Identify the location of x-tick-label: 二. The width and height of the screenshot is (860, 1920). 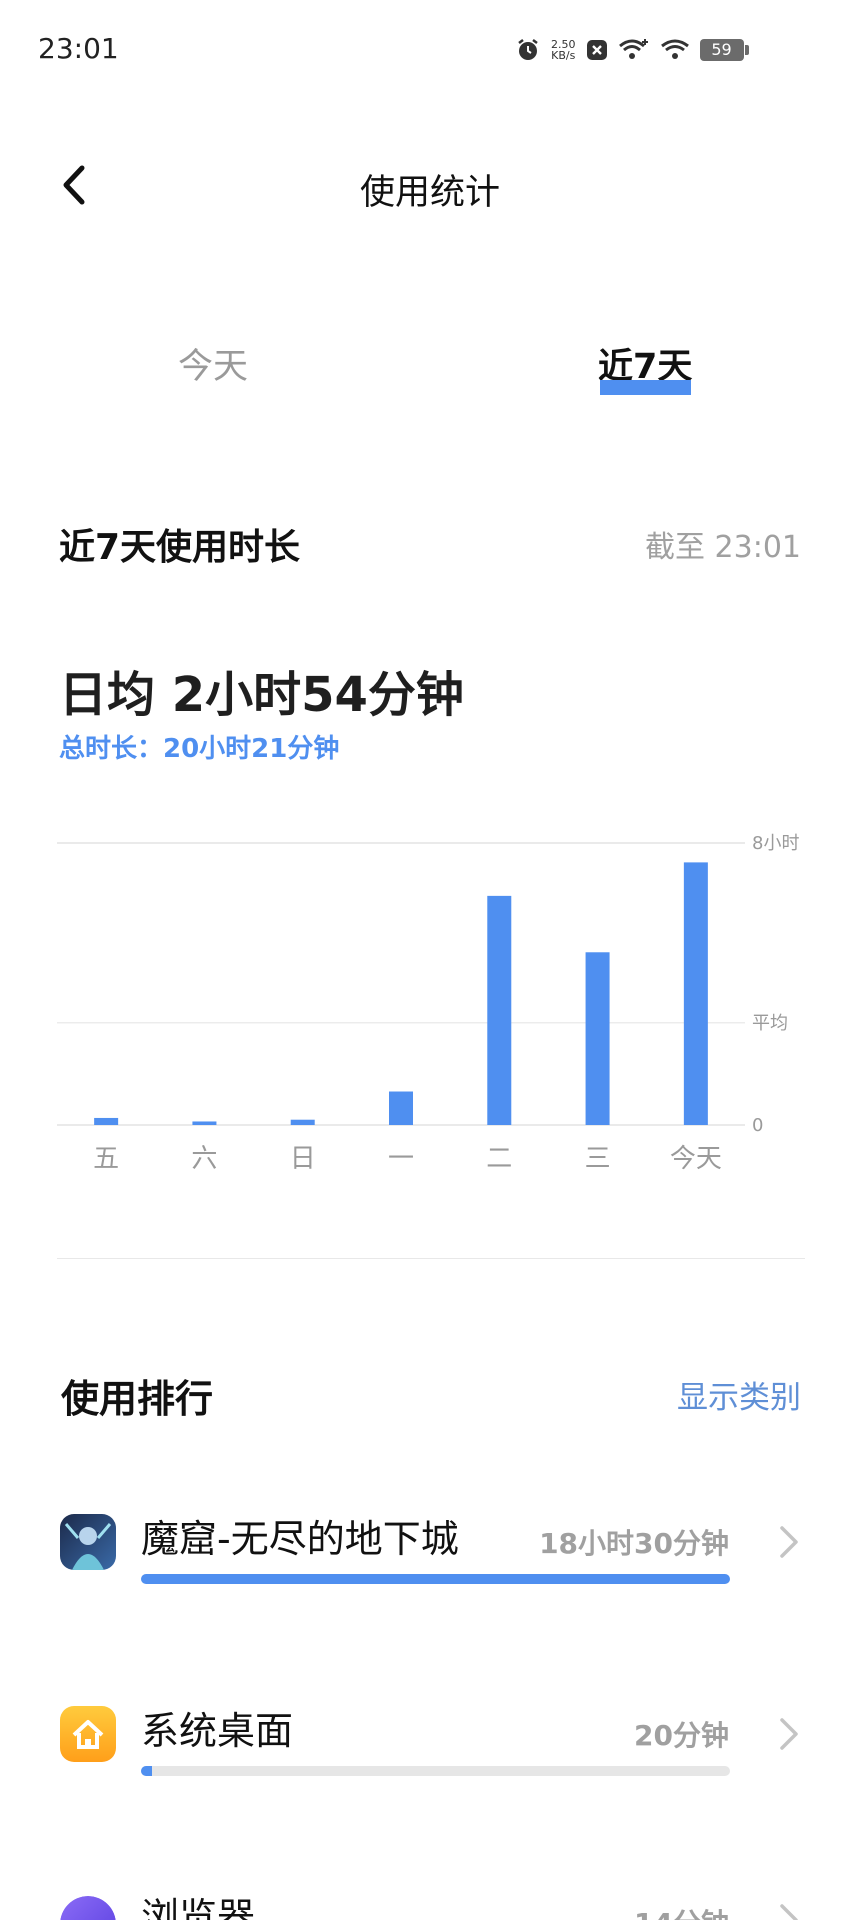
(499, 1159).